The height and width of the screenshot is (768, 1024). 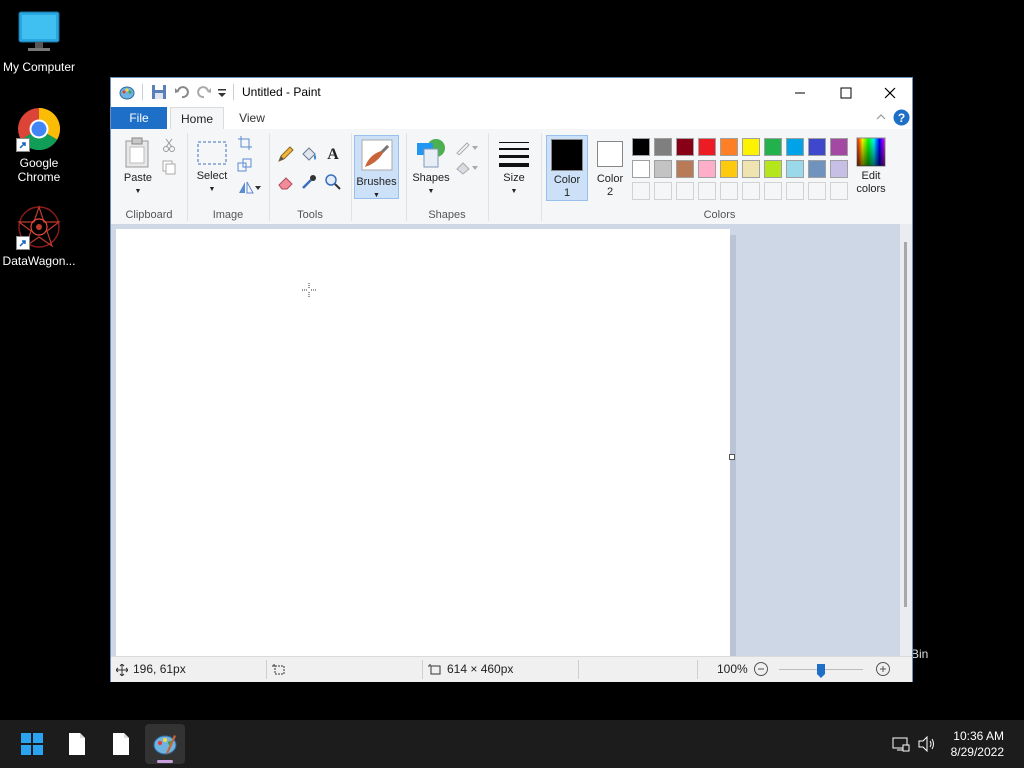 I want to click on color1-button: Color 1, so click(x=567, y=168).